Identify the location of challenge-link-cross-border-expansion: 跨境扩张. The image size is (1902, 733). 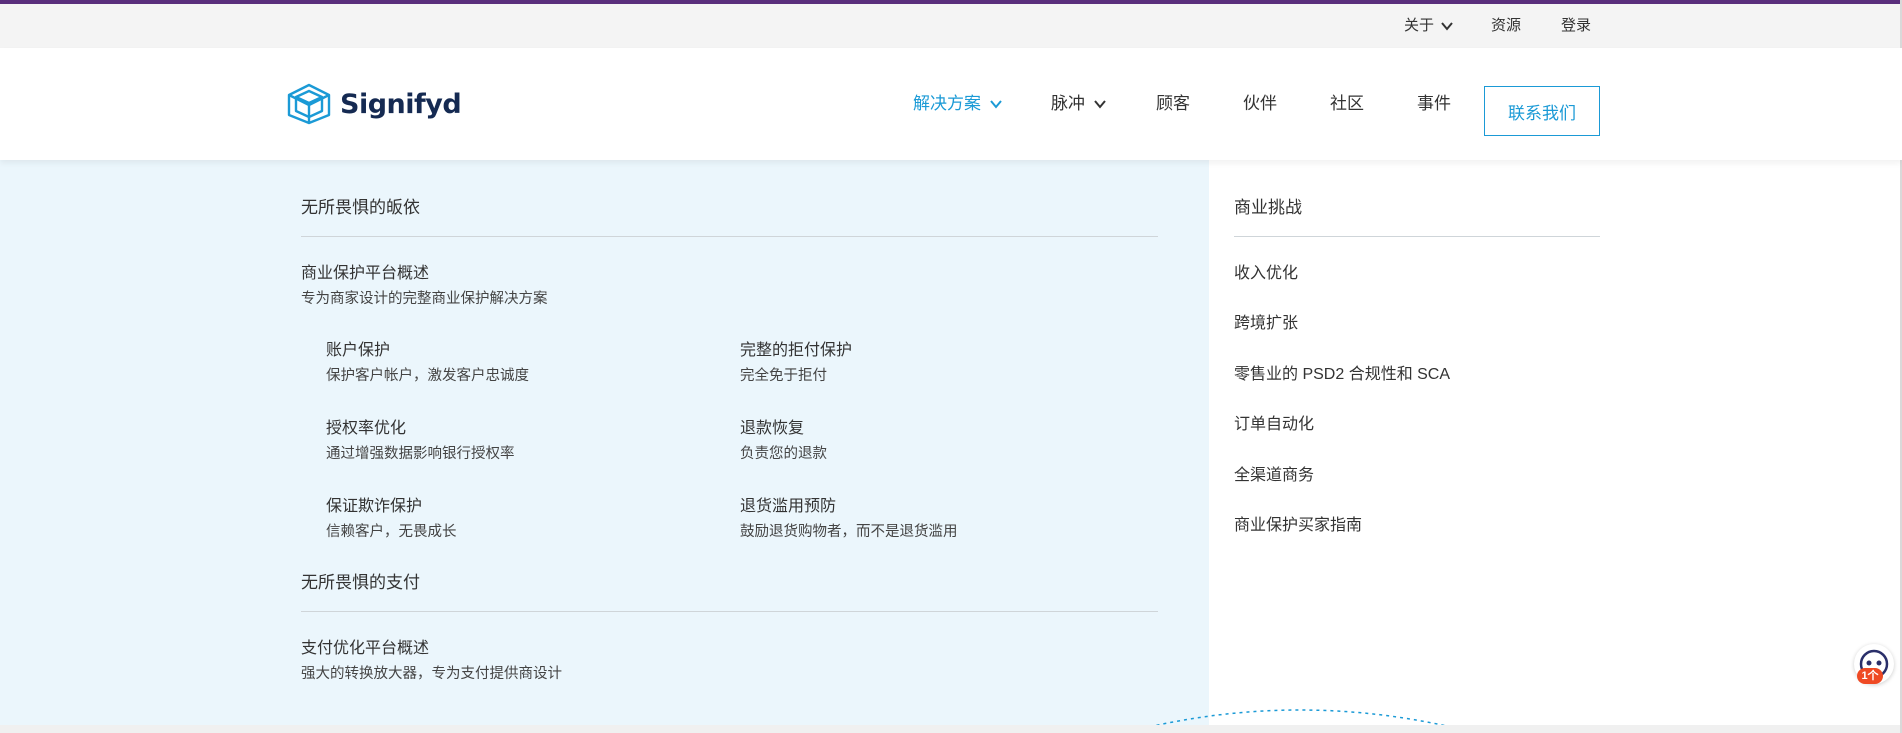
(1266, 321).